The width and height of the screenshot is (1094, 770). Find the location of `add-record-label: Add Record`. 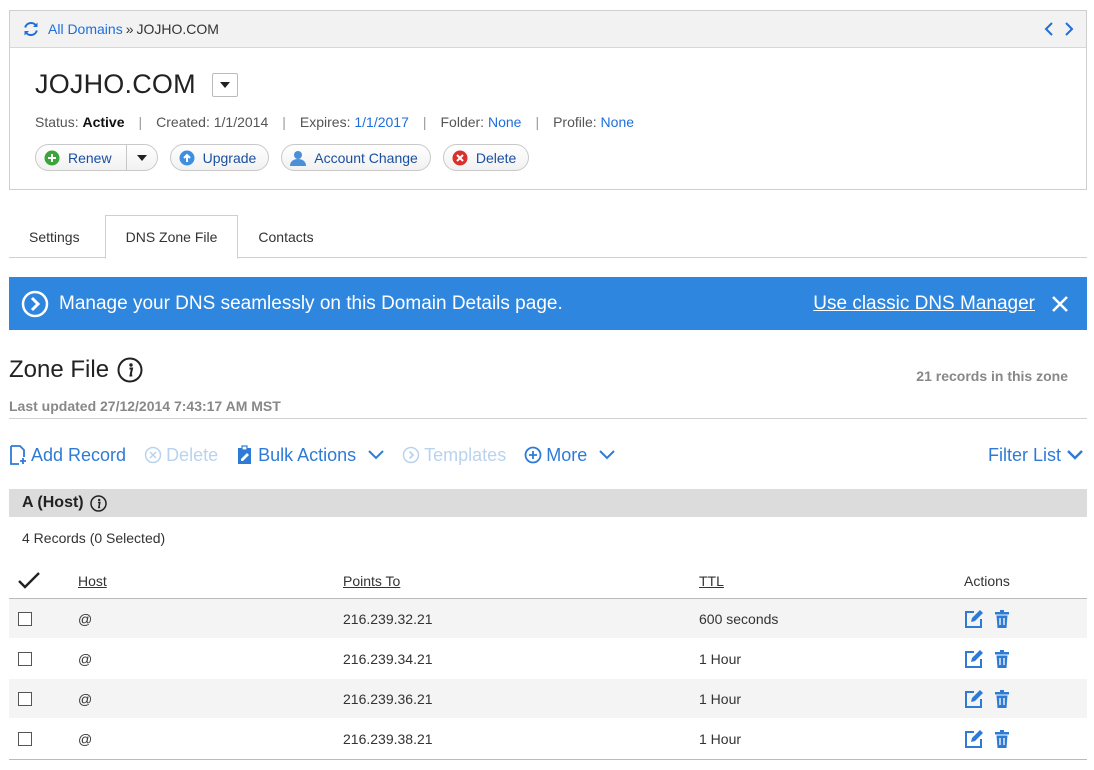

add-record-label: Add Record is located at coordinates (79, 454).